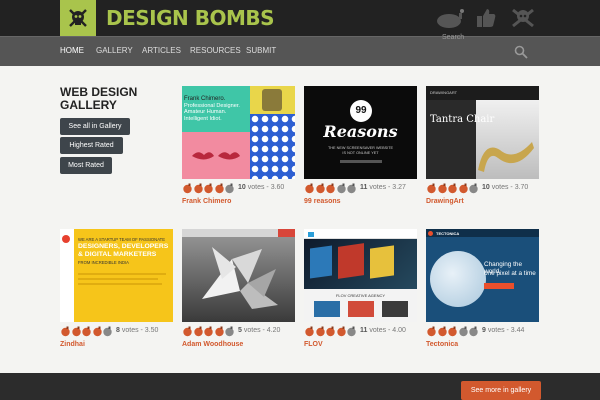 The height and width of the screenshot is (400, 600). Describe the element at coordinates (486, 18) in the screenshot. I see `thumbs-up-icon` at that location.